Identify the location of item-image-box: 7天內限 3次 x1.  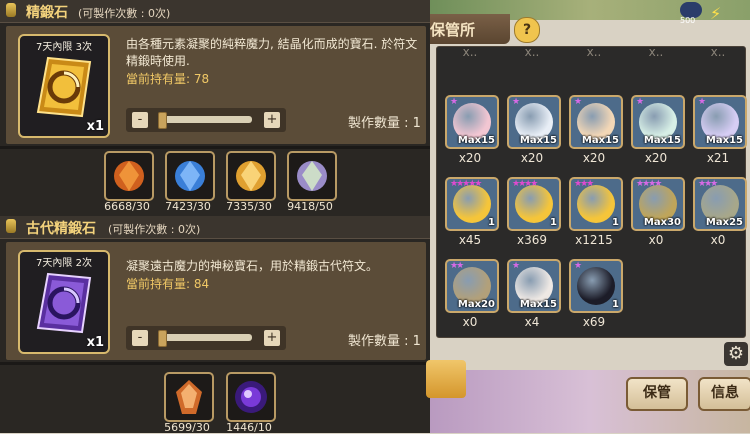
(64, 86).